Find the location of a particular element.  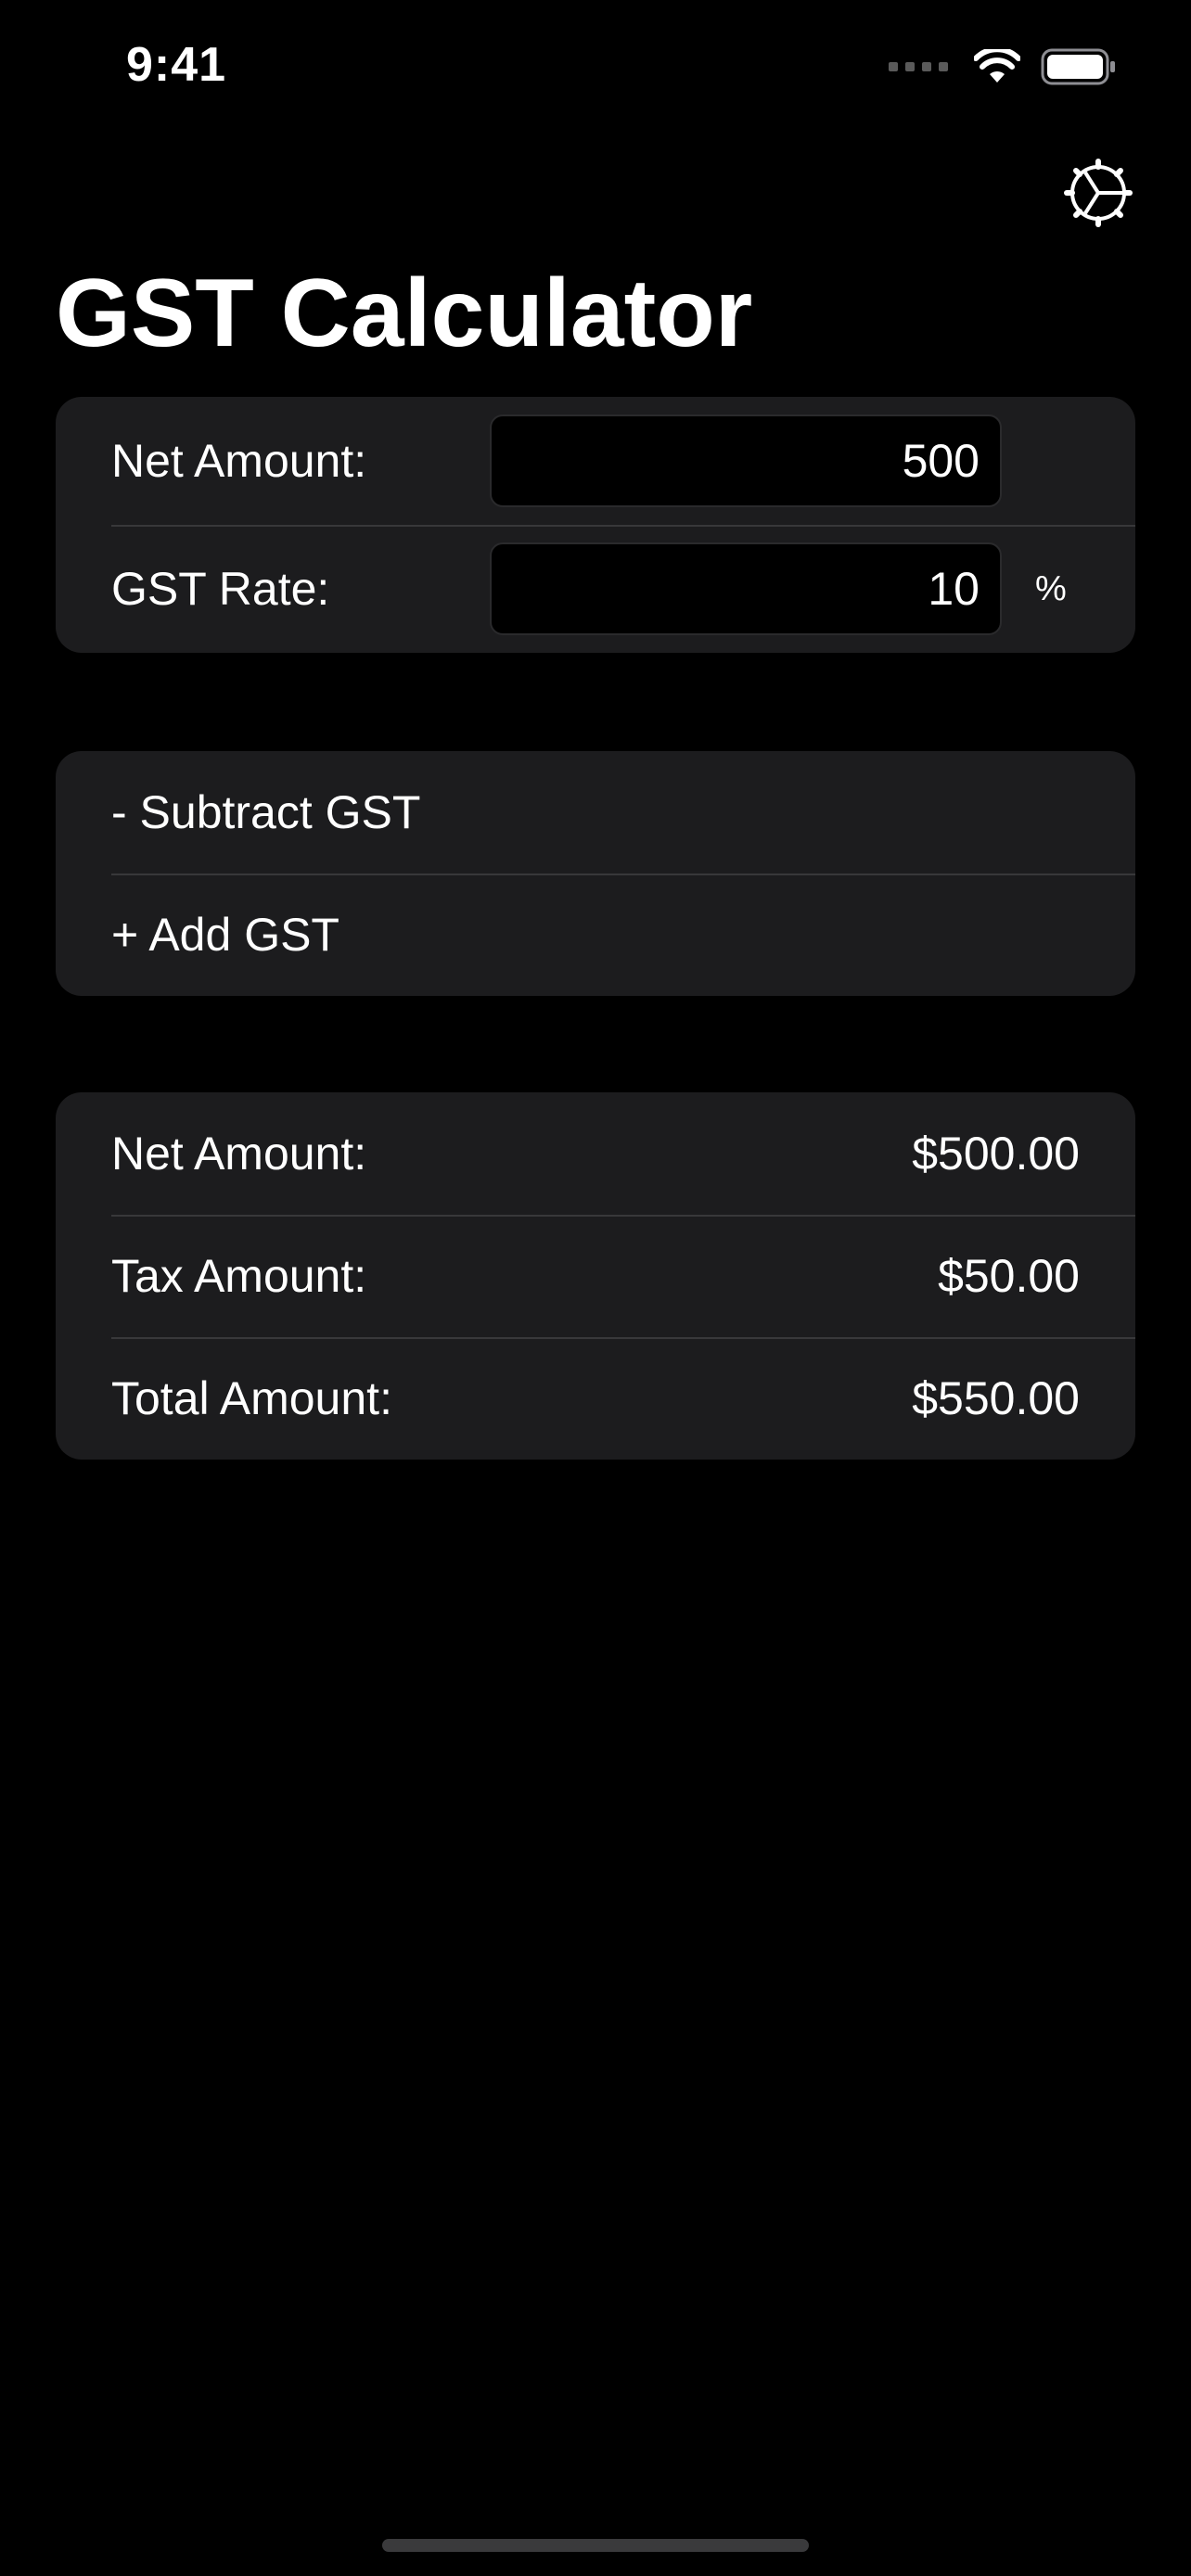

action-card: - Subtract GST + Add GST is located at coordinates (595, 873).